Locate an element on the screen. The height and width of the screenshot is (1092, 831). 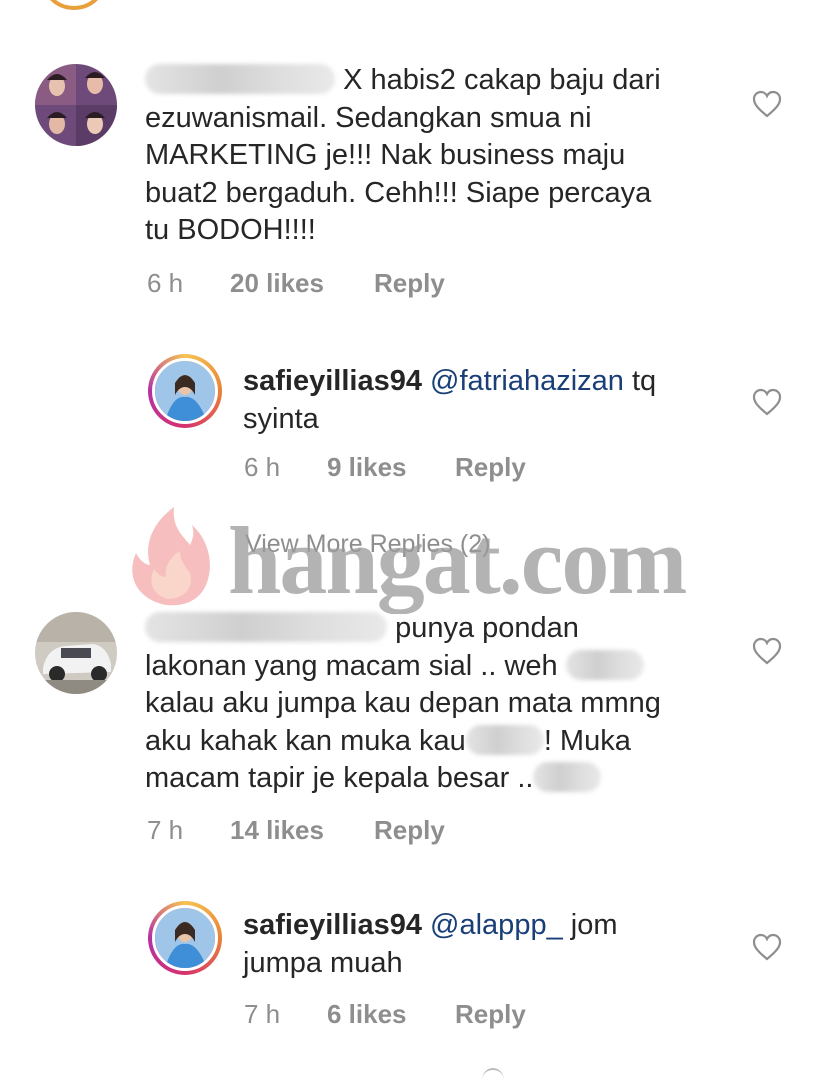
reply-line: tq is located at coordinates (644, 381).